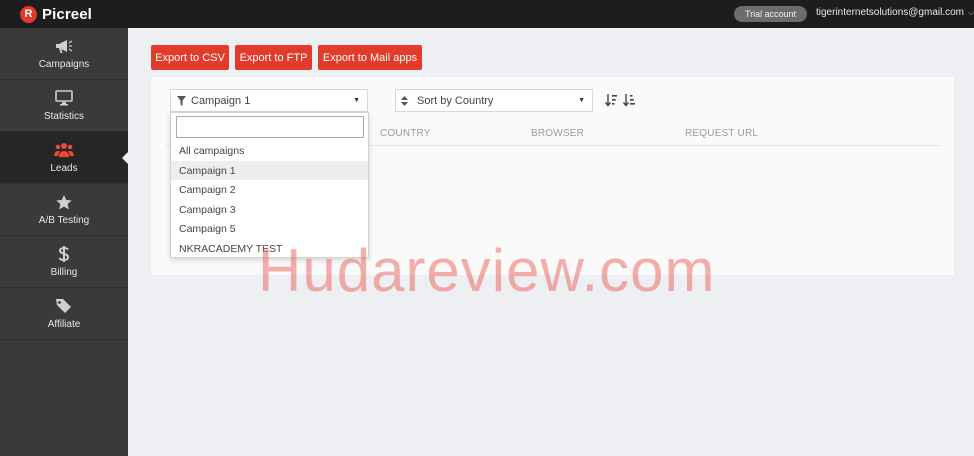 This screenshot has height=456, width=974. What do you see at coordinates (269, 150) in the screenshot?
I see `dropdown-option-all-campaigns: All campaigns` at bounding box center [269, 150].